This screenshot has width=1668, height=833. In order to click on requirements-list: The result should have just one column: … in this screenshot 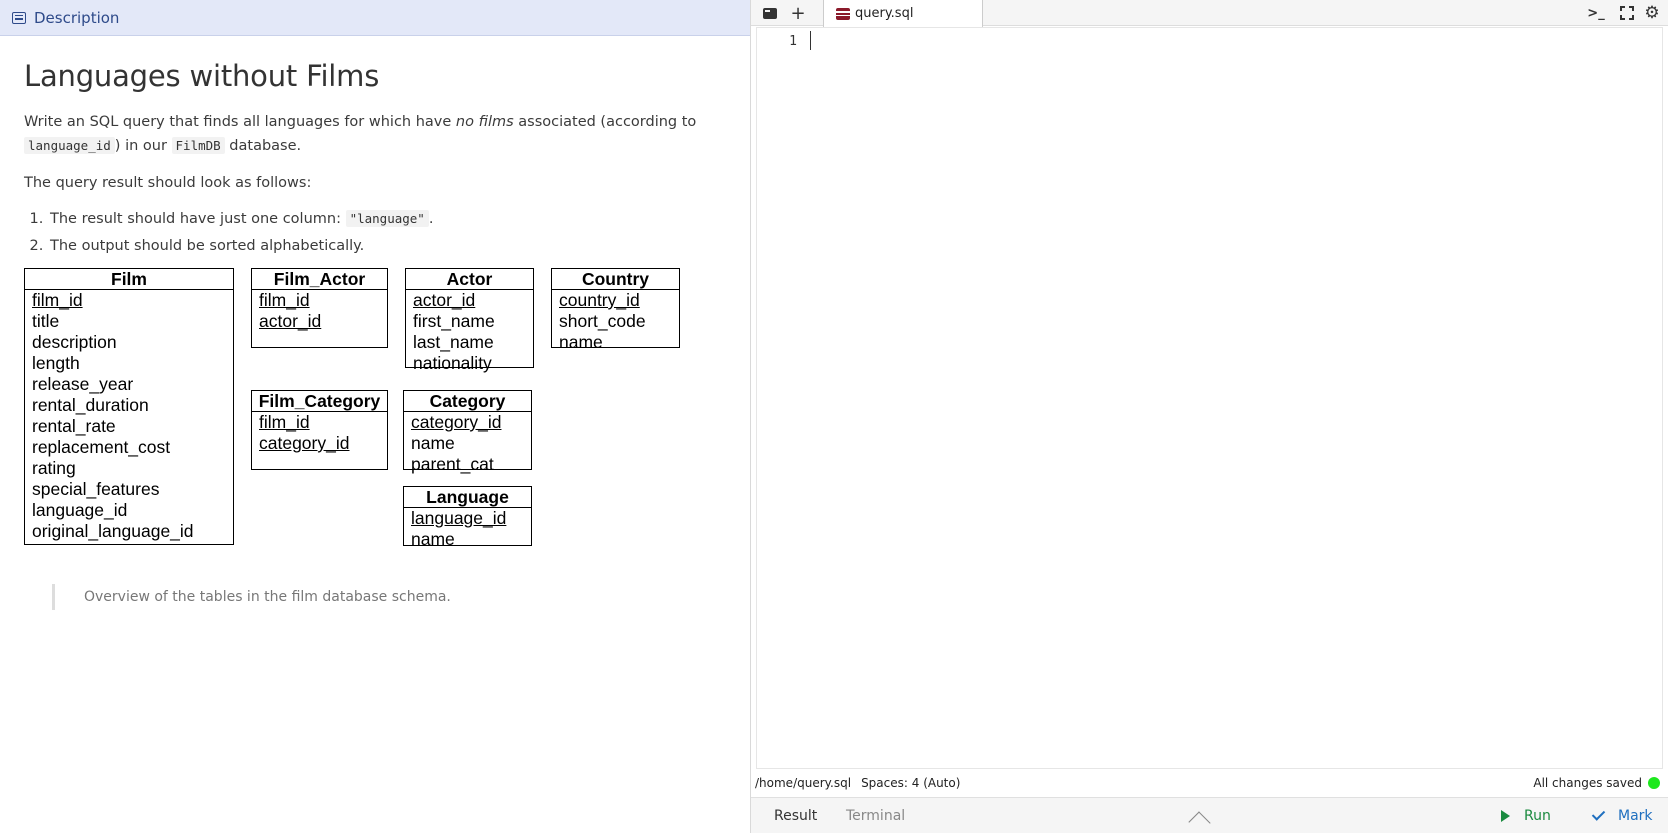, I will do `click(387, 232)`.